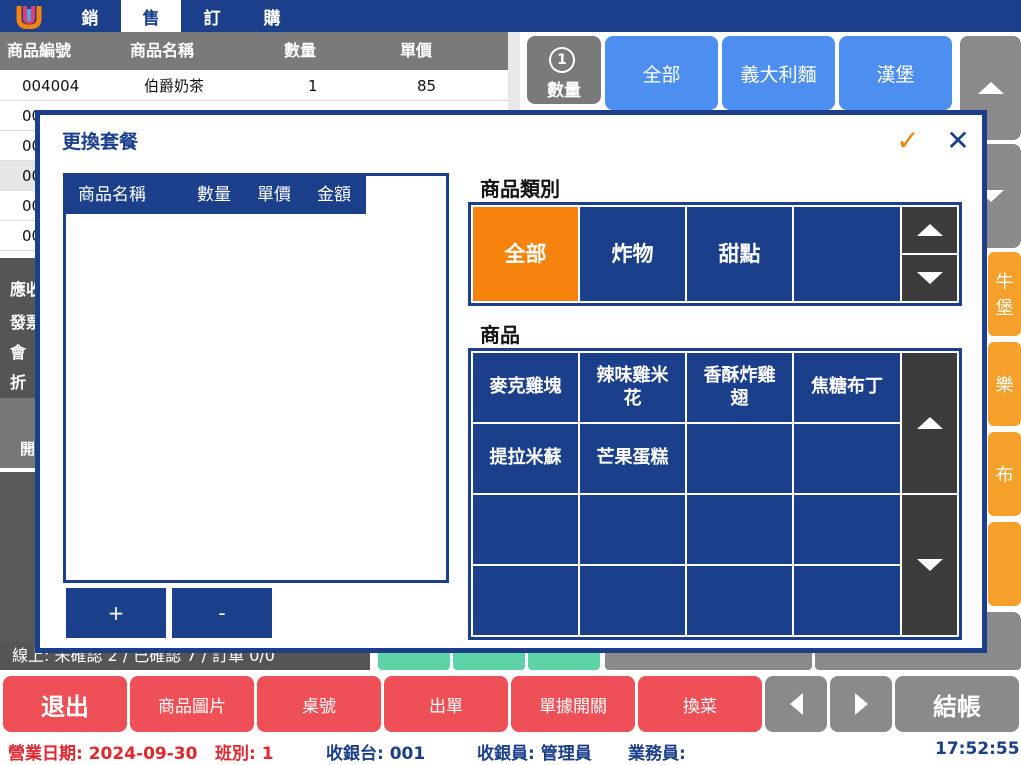 This screenshot has width=1021, height=765. What do you see at coordinates (116, 613) in the screenshot?
I see `plus-button: +` at bounding box center [116, 613].